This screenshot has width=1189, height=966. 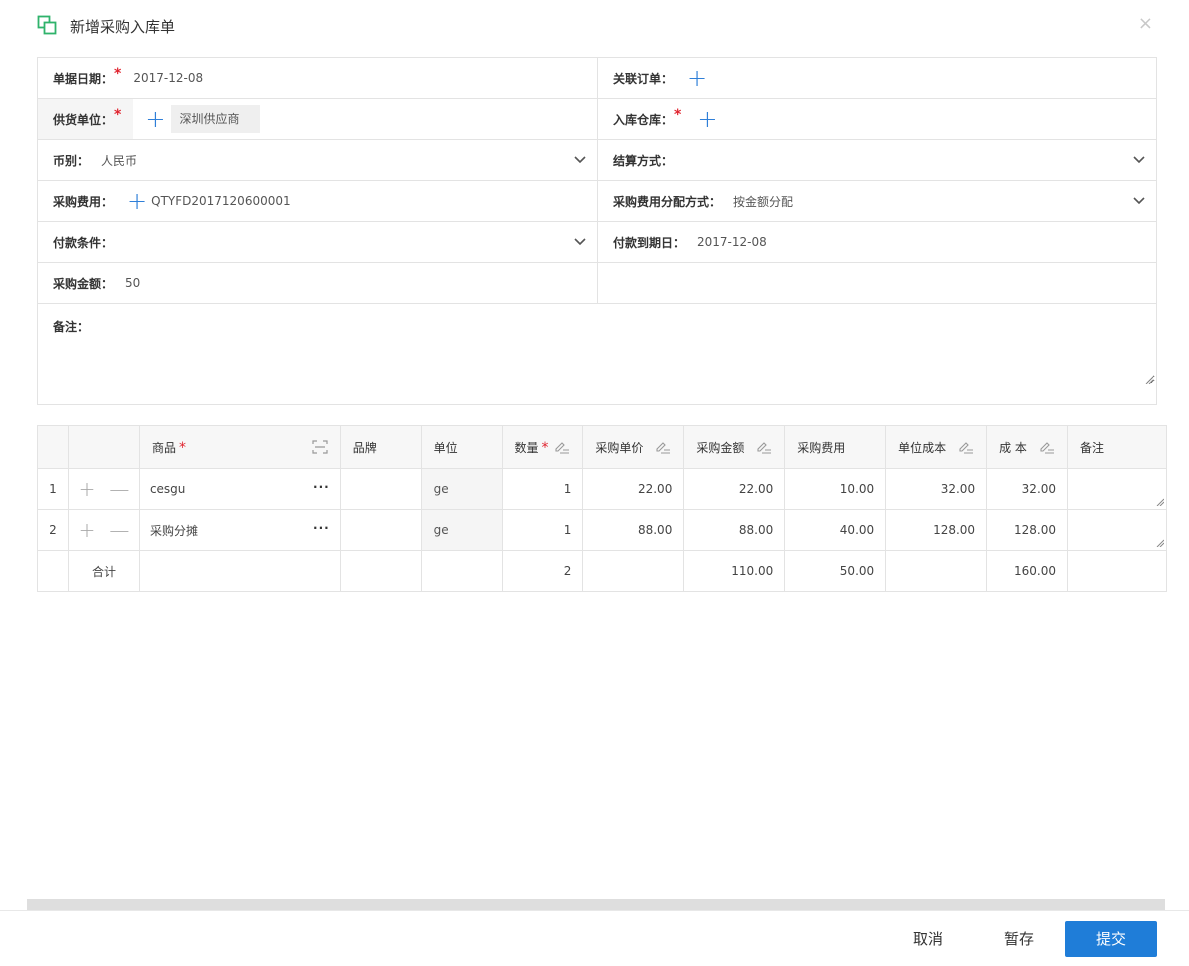 I want to click on payment-terms-label: 付款条件：, so click(x=83, y=242).